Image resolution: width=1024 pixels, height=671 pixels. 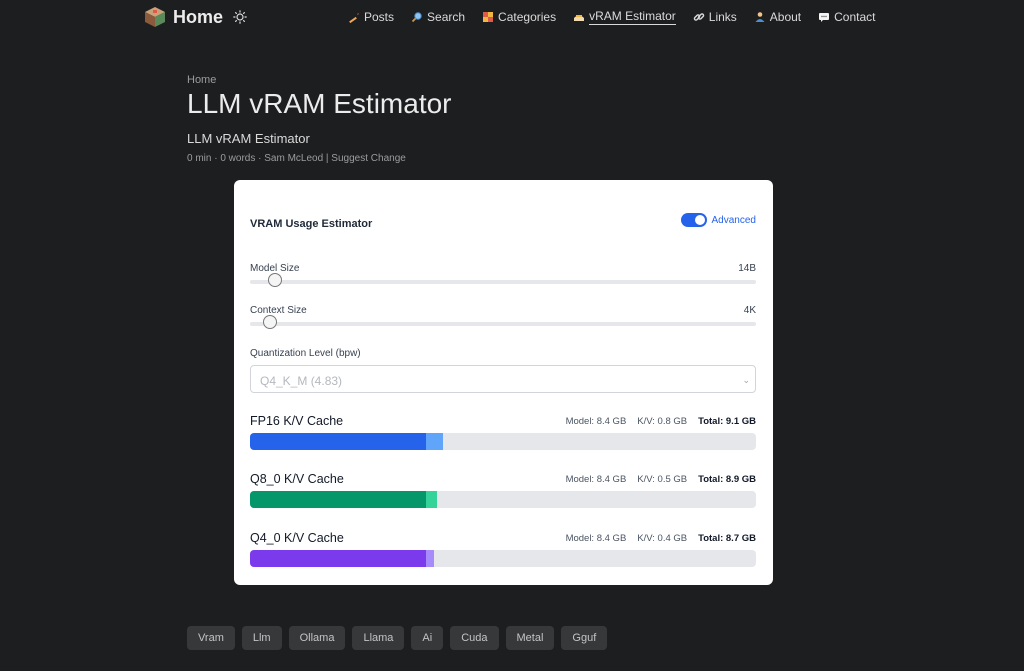 What do you see at coordinates (274, 280) in the screenshot?
I see `model-size-thumb` at bounding box center [274, 280].